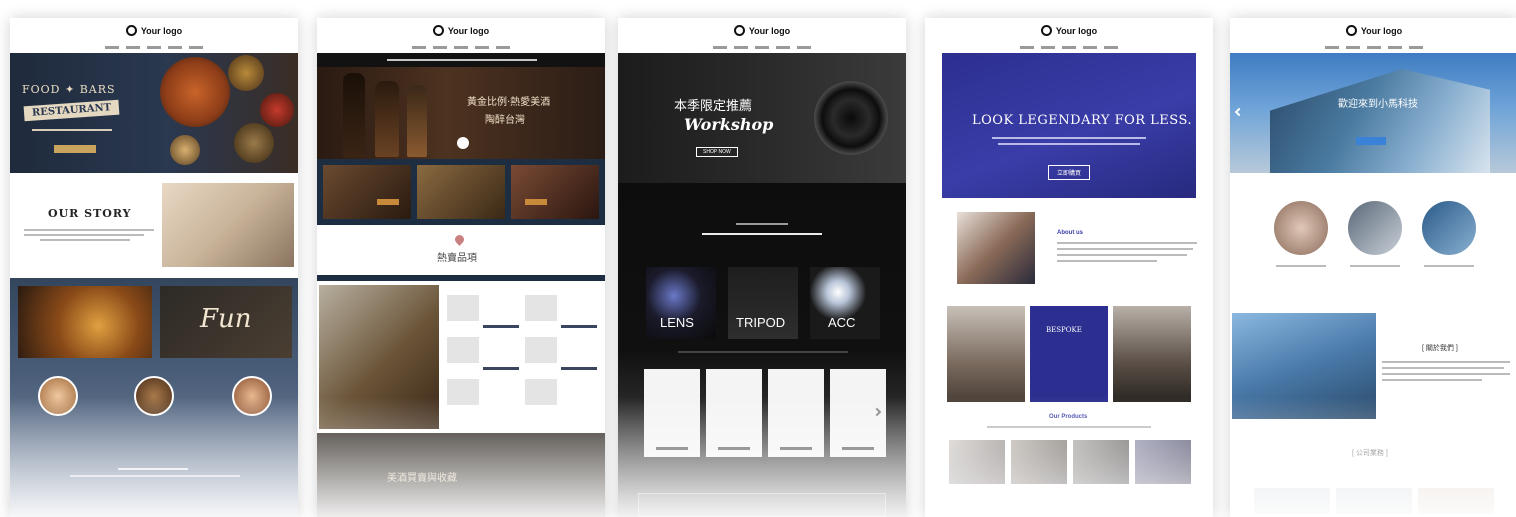 The height and width of the screenshot is (517, 1516). What do you see at coordinates (154, 225) in the screenshot?
I see `story-section: OUR STORY` at bounding box center [154, 225].